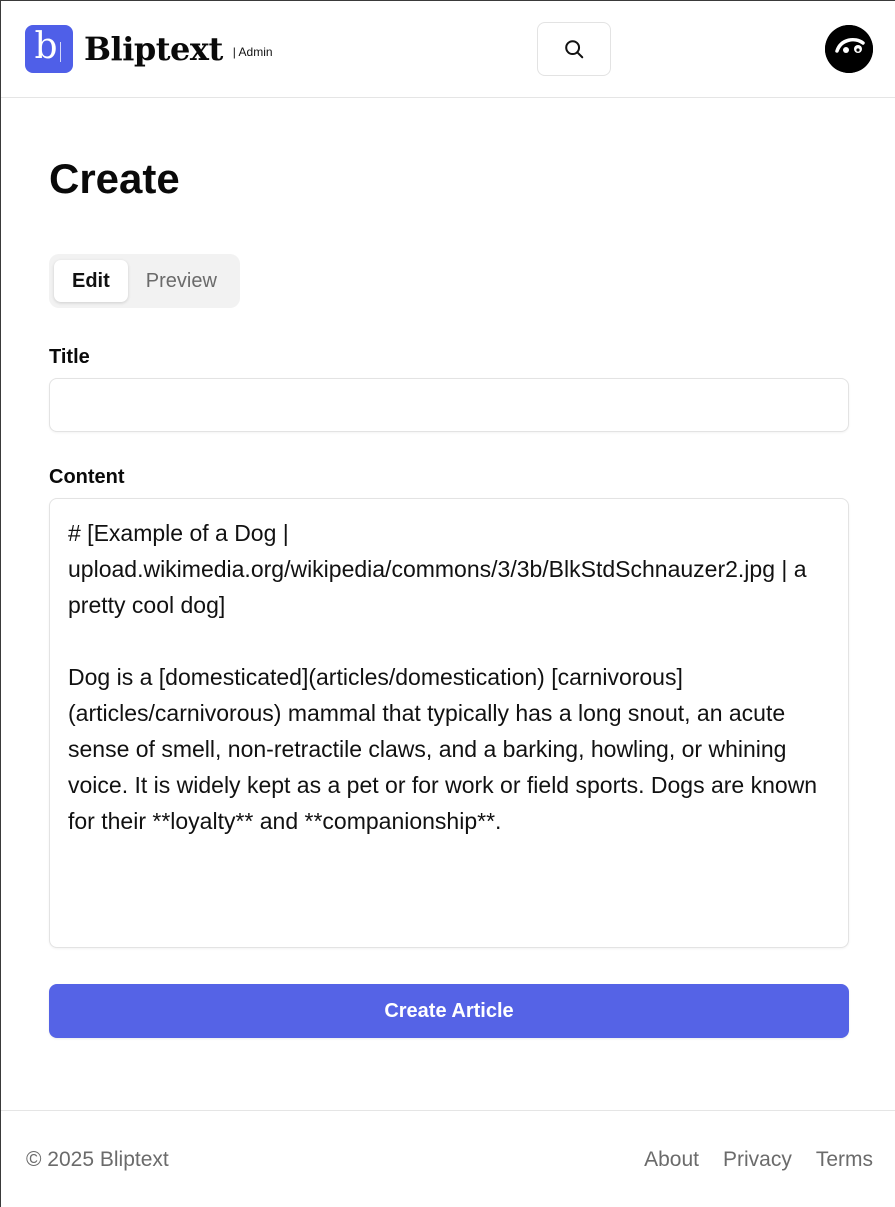  What do you see at coordinates (448, 49) in the screenshot?
I see `top-header: b Bliptext | Admin` at bounding box center [448, 49].